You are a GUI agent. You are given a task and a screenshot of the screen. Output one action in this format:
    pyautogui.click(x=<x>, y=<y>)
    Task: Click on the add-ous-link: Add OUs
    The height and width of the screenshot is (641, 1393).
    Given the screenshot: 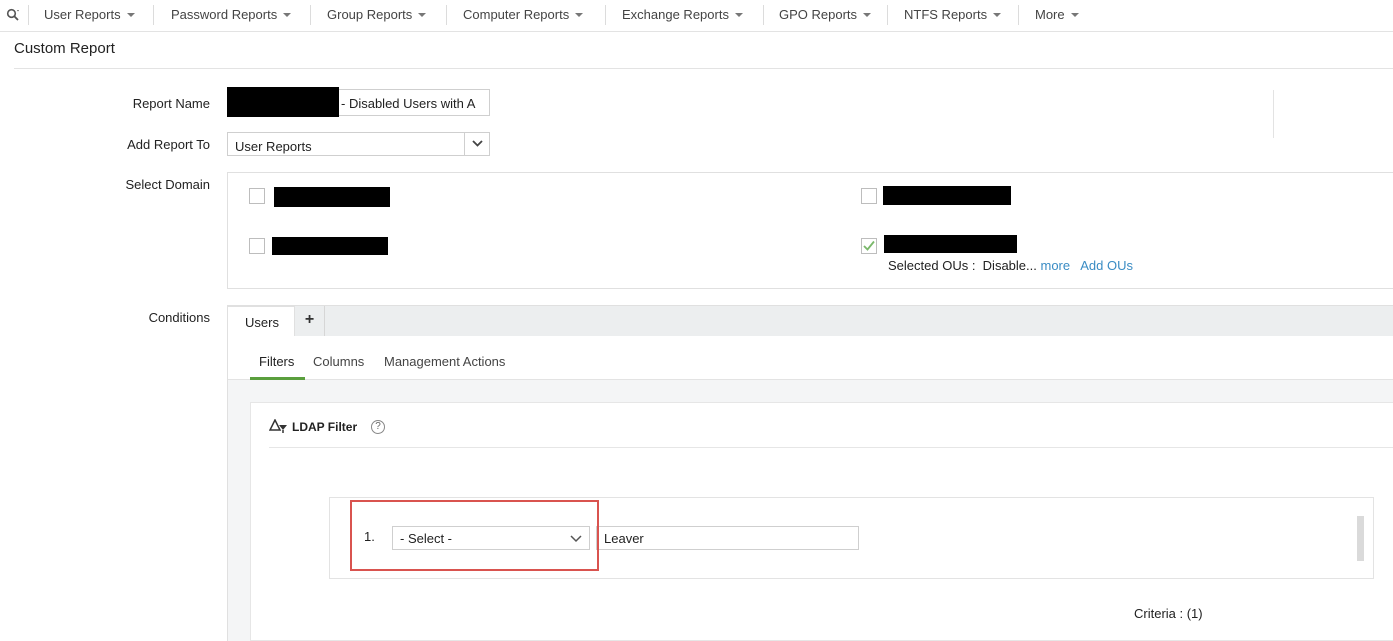 What is the action you would take?
    pyautogui.click(x=1106, y=265)
    